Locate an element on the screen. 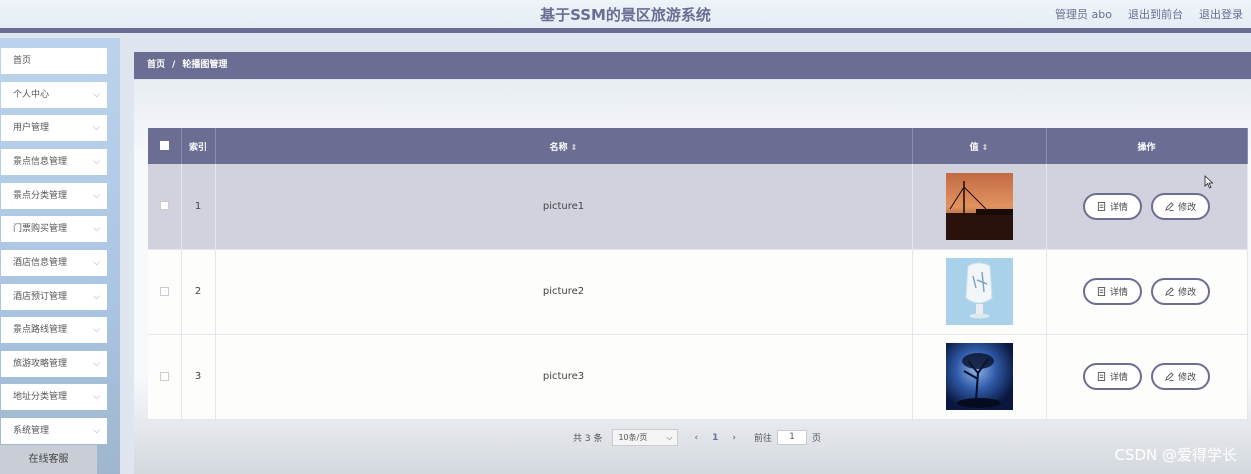  sidebar-item-home: 首页 is located at coordinates (54, 61).